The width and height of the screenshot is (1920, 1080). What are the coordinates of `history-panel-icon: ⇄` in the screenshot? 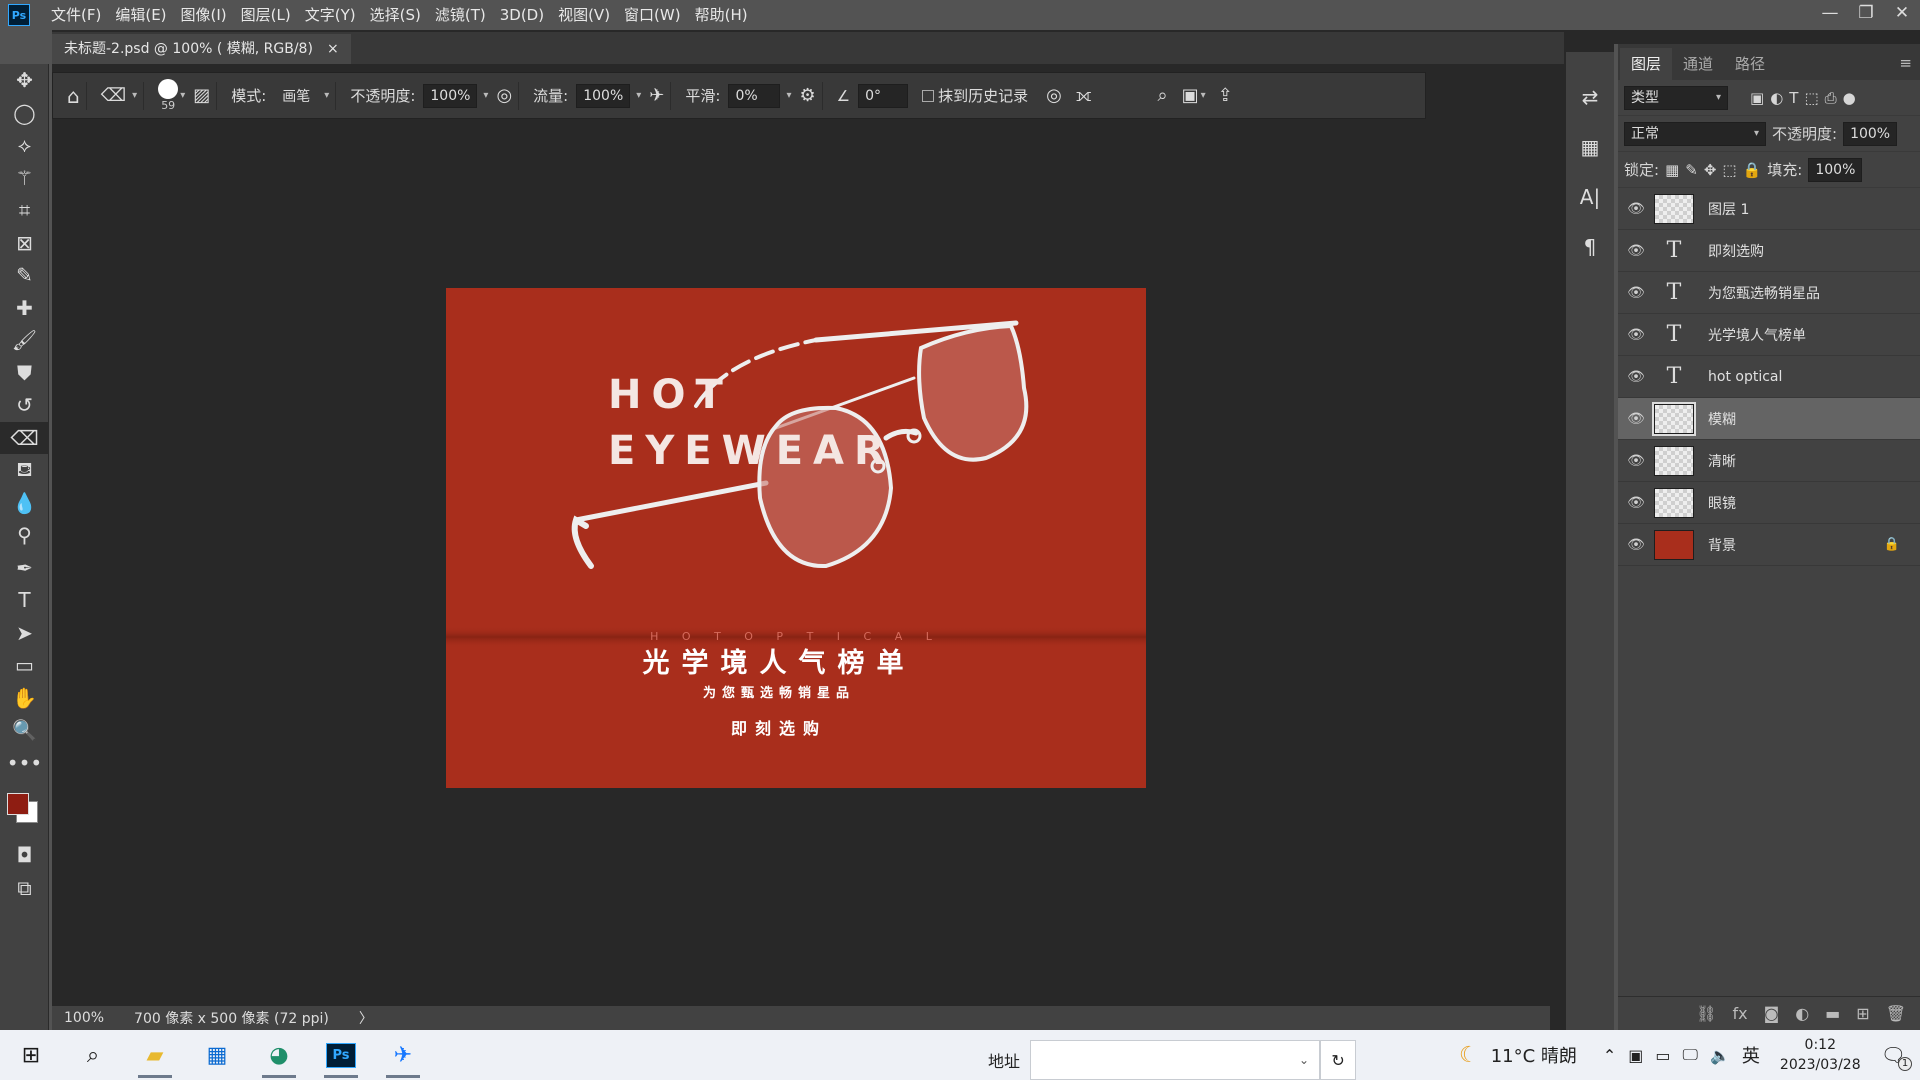 It's located at (1590, 97).